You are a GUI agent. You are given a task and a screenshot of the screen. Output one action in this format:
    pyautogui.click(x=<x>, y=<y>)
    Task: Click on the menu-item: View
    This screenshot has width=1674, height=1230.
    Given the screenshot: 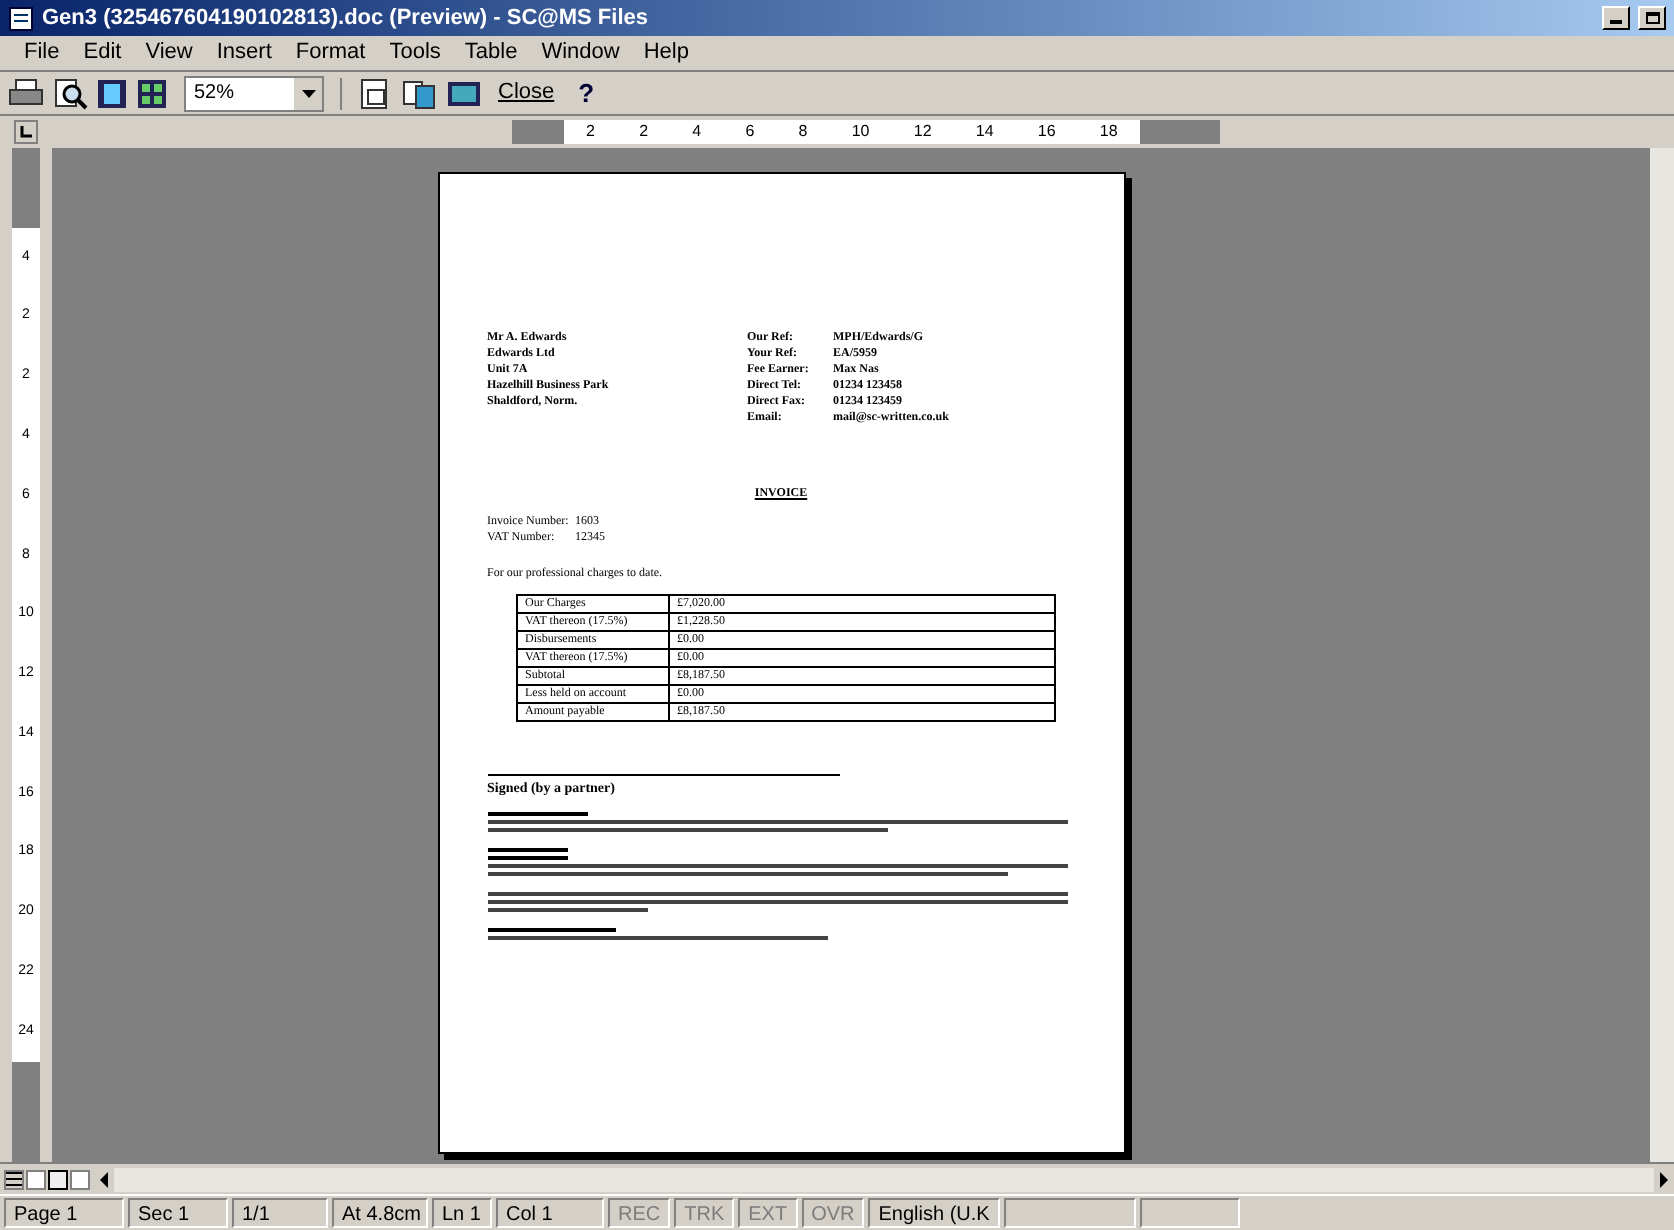 What is the action you would take?
    pyautogui.click(x=169, y=53)
    